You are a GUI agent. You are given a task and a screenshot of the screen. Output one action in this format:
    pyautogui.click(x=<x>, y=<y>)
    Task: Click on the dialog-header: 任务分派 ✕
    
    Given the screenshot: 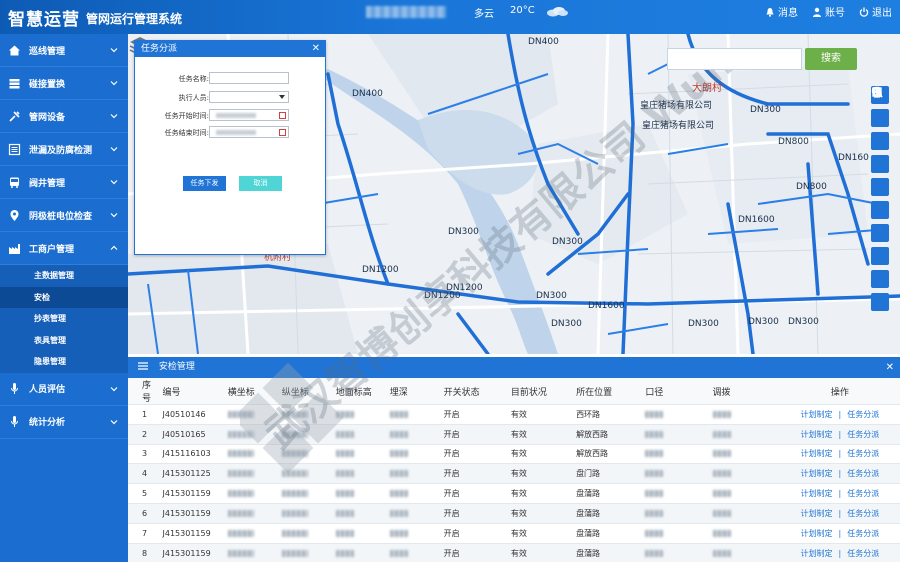 What is the action you would take?
    pyautogui.click(x=230, y=49)
    